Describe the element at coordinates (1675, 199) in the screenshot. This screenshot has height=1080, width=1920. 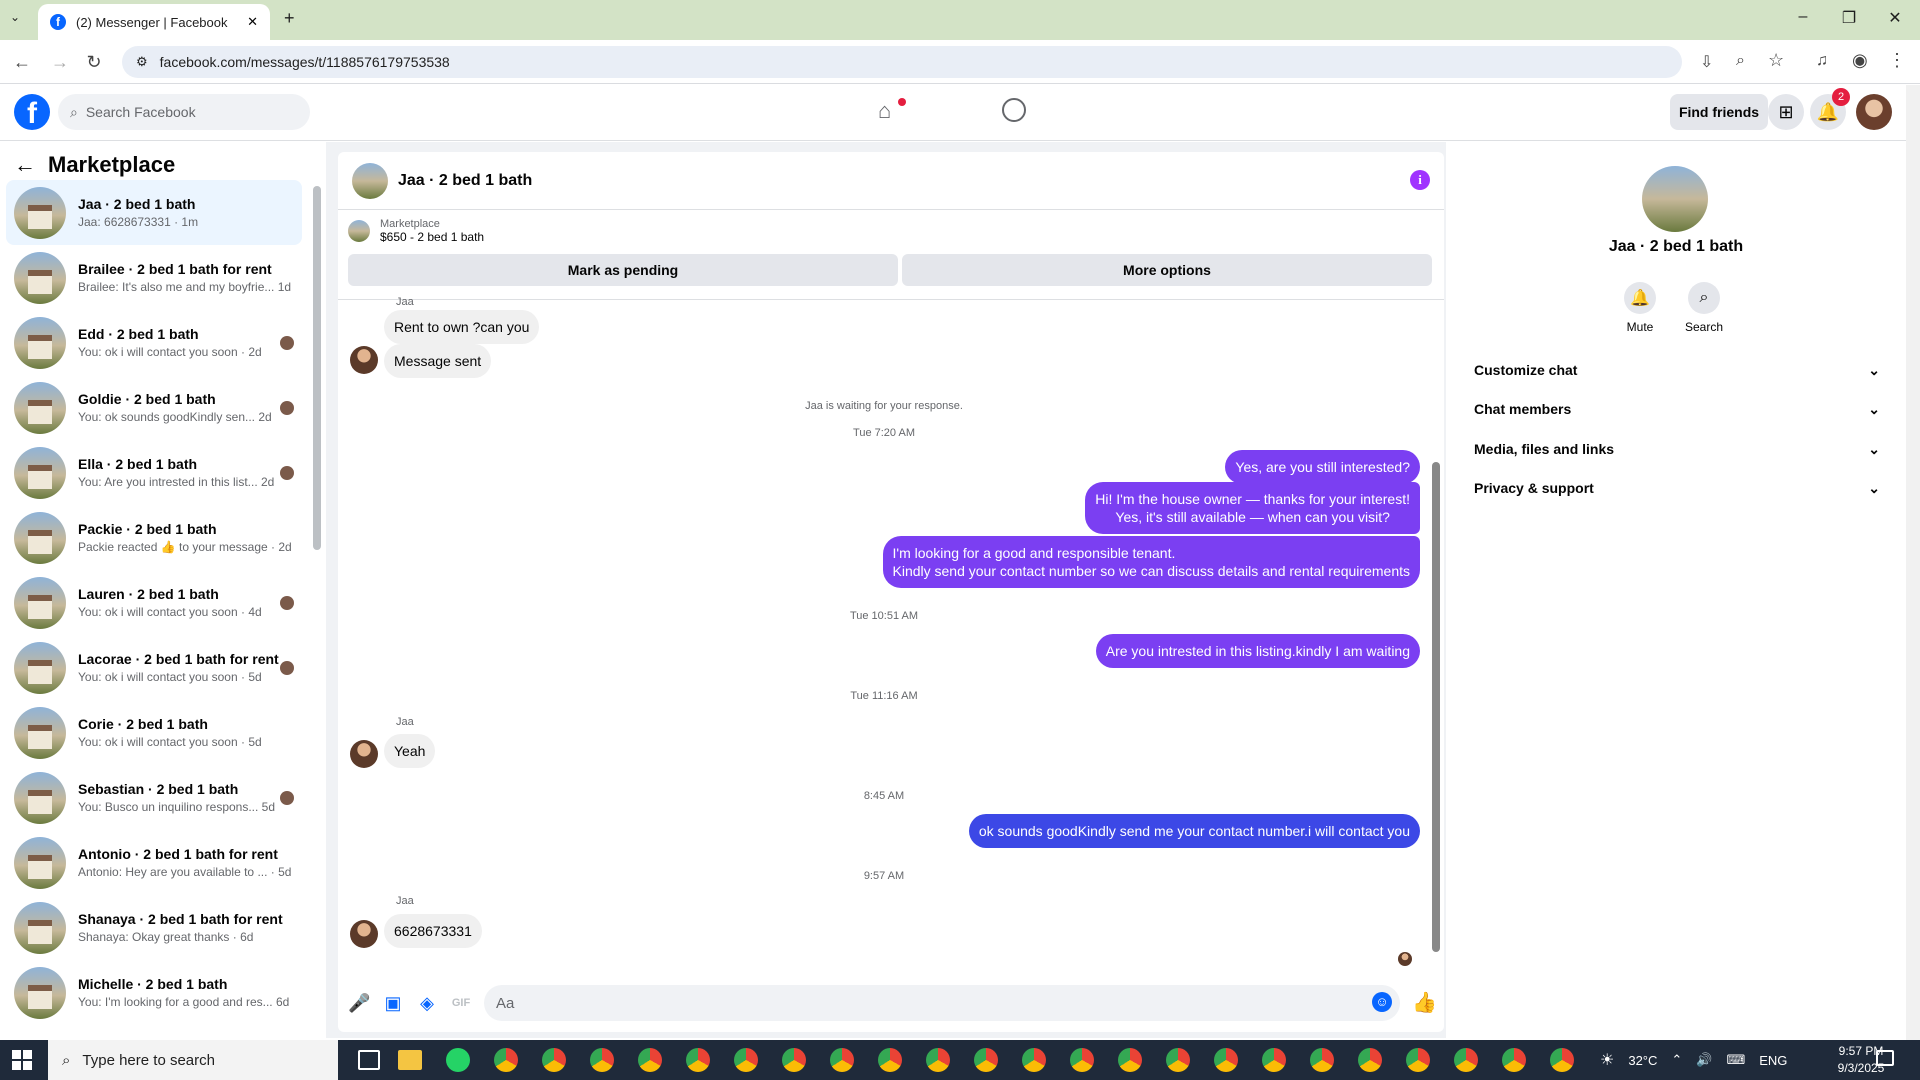
I see `contact-avatar` at that location.